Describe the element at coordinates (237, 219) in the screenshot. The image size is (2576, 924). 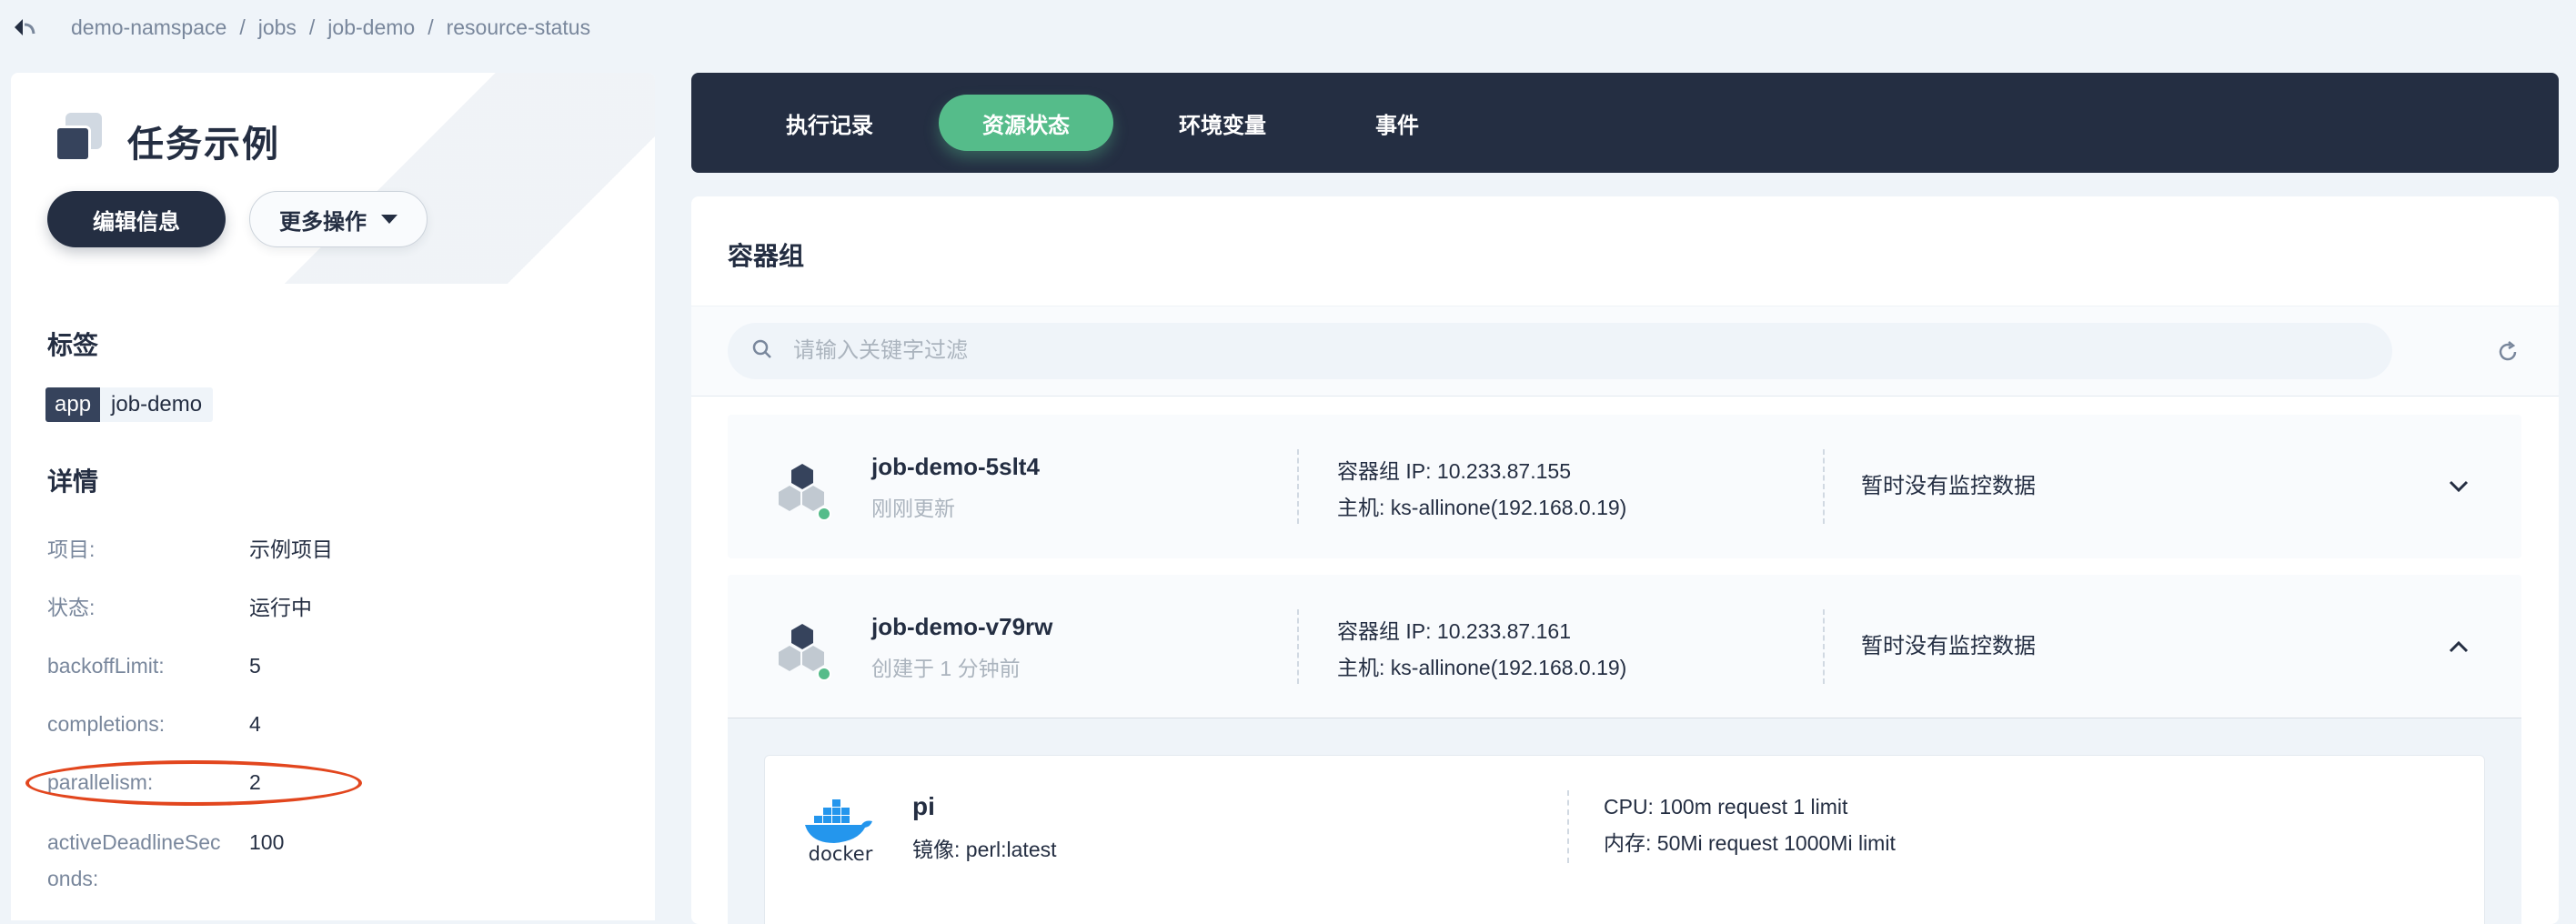
I see `header-actions: 编辑信息 更多操作` at that location.